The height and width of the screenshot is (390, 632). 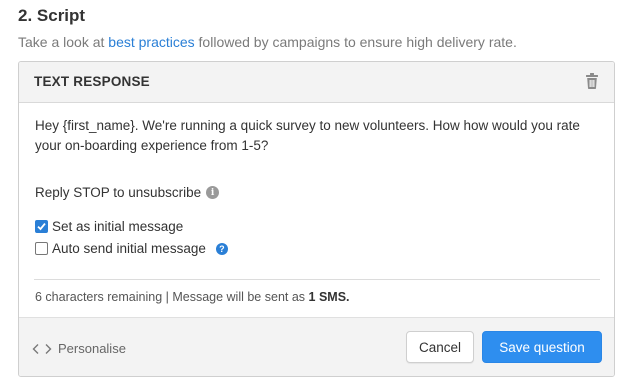 I want to click on card-header: TEXT RESPONSE, so click(x=316, y=82).